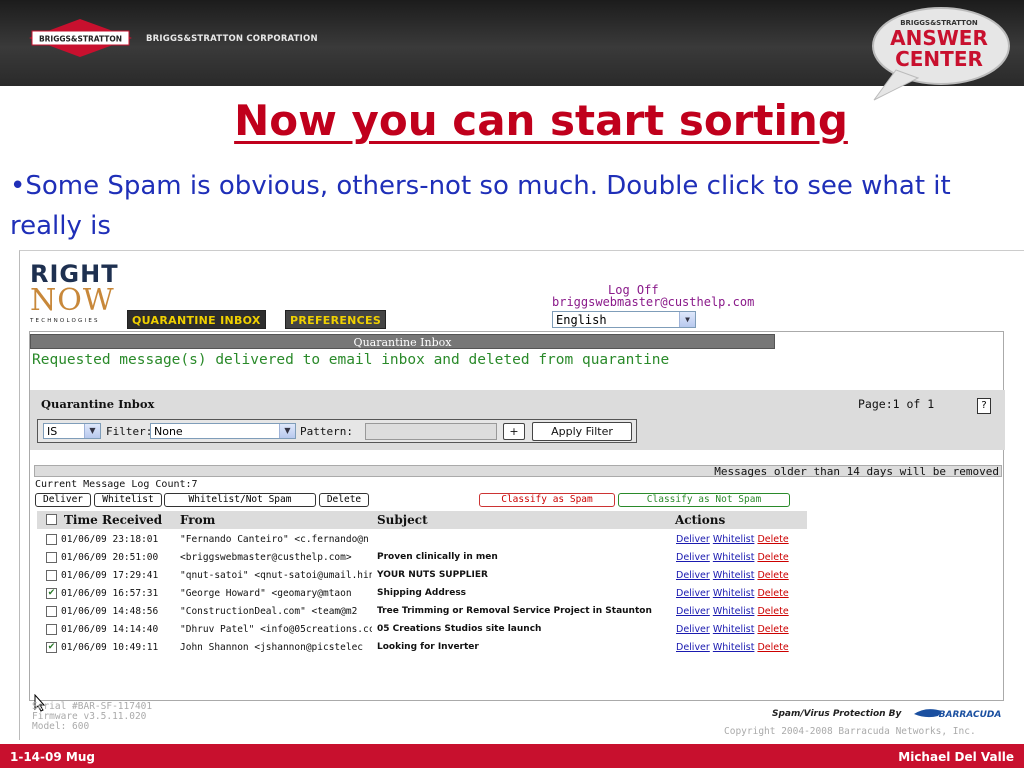  Describe the element at coordinates (956, 757) in the screenshot. I see `footer-author: Michael Del Valle` at that location.